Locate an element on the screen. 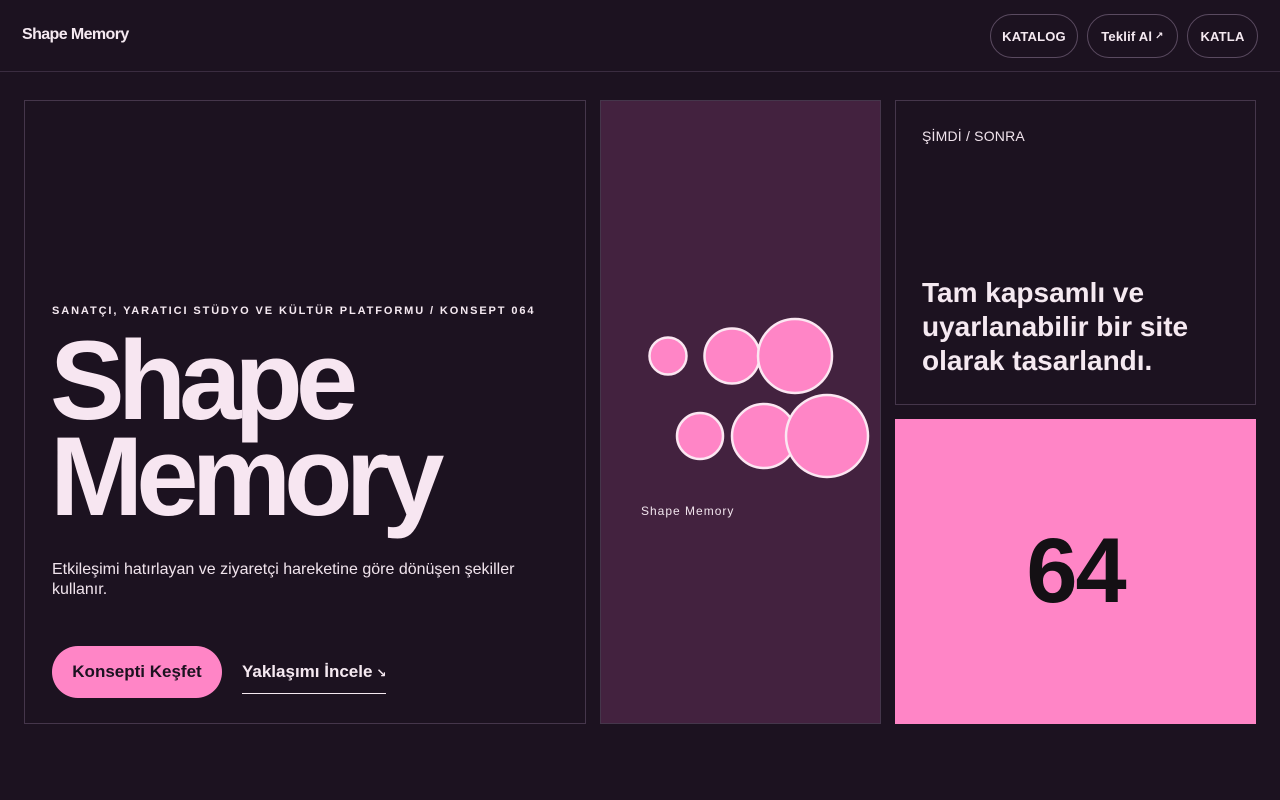  concept-number-card: 64 is located at coordinates (1075, 571).